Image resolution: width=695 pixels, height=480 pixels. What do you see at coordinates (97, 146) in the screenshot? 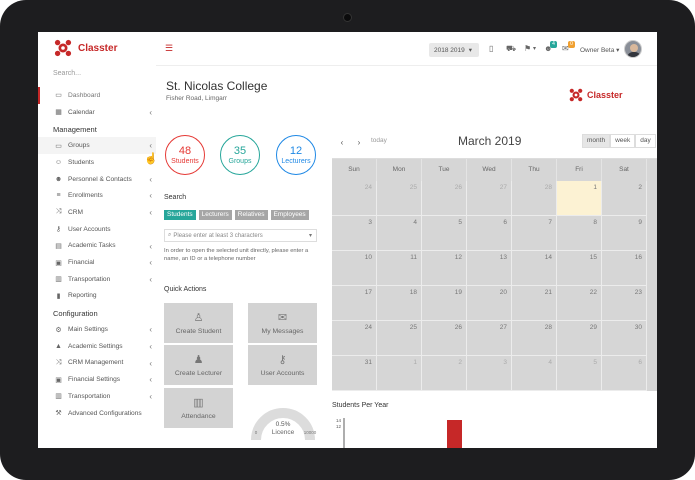
I see `sidebar-item-groups: ▭ Groups ‹` at bounding box center [97, 146].